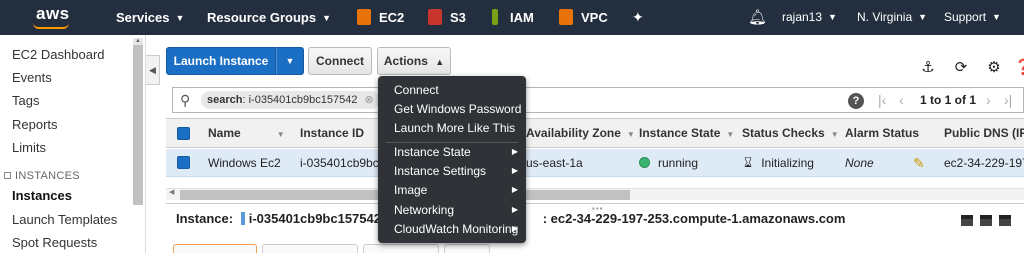 Image resolution: width=1024 pixels, height=253 pixels. I want to click on tab-description, so click(215, 248).